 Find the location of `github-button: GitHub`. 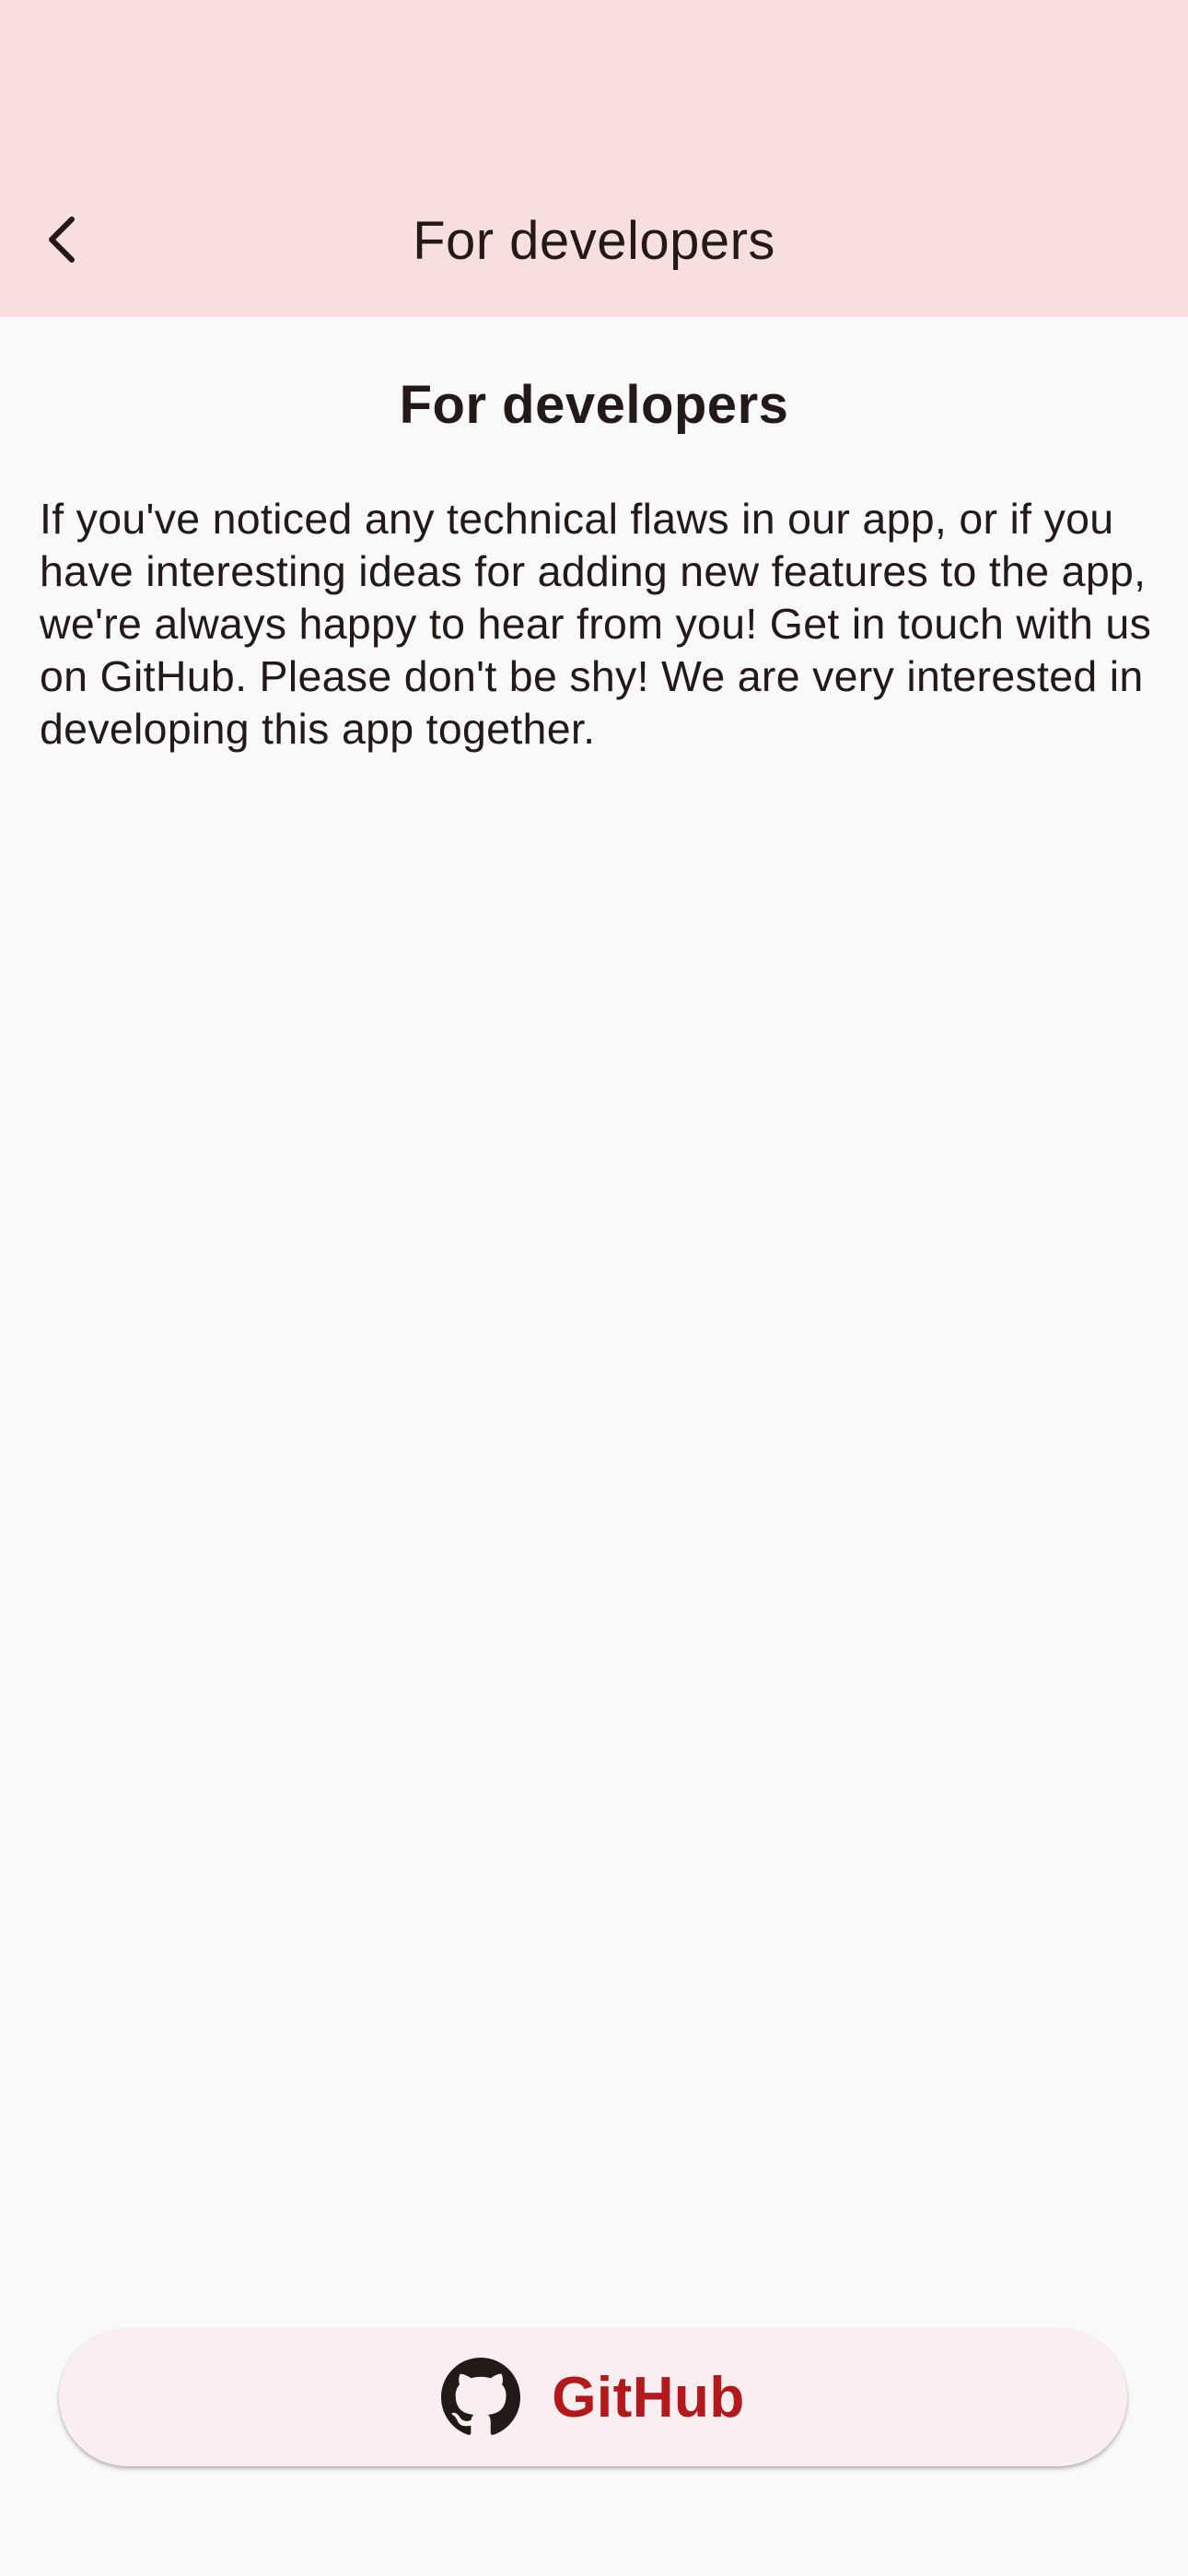

github-button: GitHub is located at coordinates (593, 2397).